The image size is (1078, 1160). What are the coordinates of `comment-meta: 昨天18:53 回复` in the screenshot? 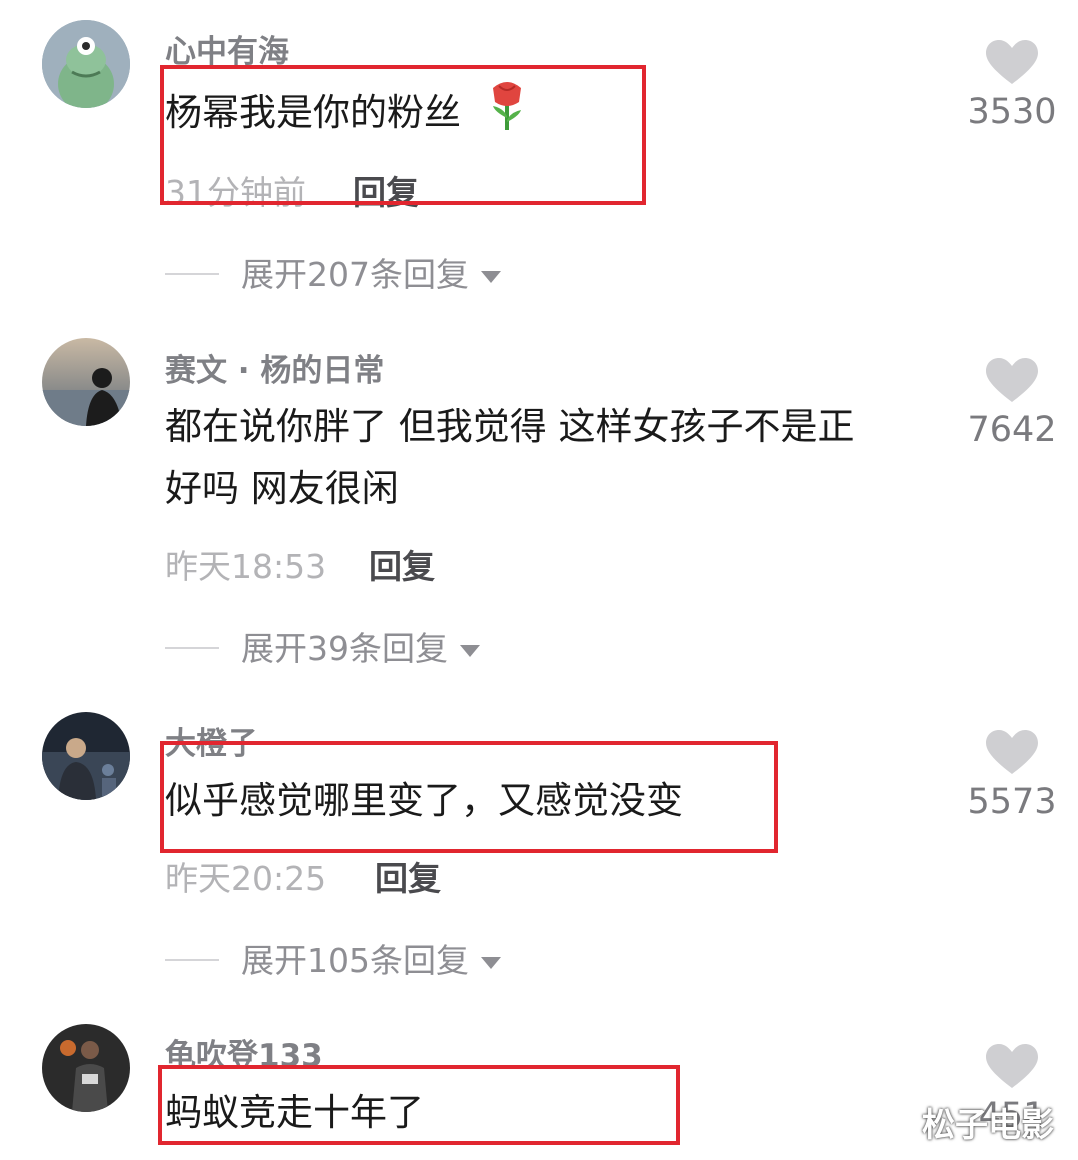 It's located at (300, 564).